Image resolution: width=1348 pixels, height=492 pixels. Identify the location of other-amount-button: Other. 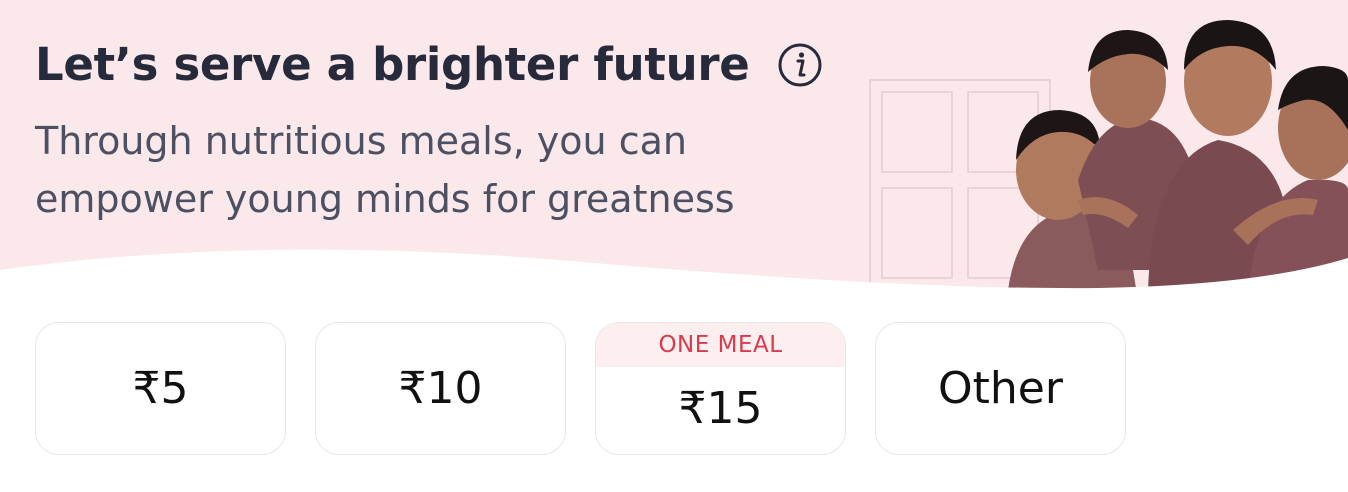
(1000, 388).